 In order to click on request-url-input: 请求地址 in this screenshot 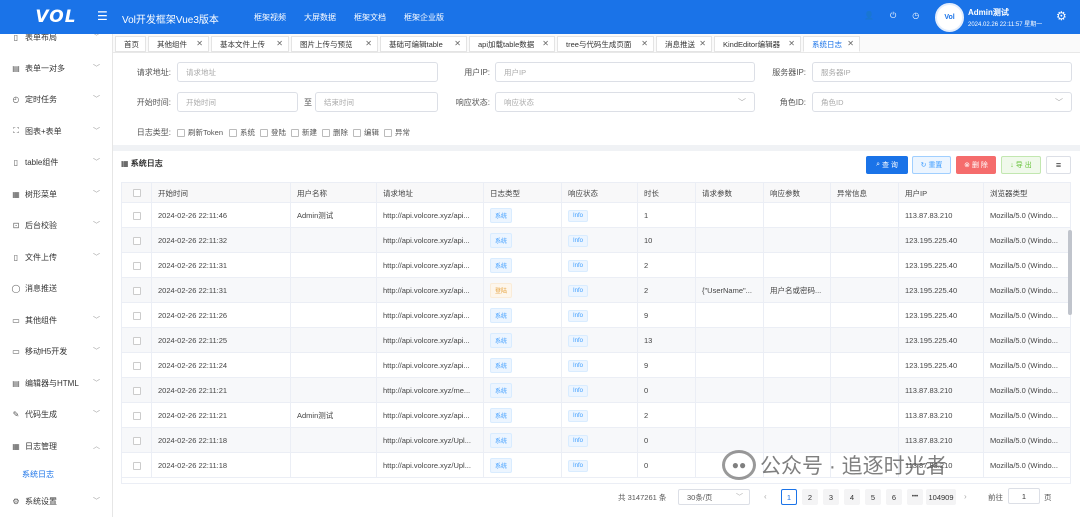, I will do `click(307, 72)`.